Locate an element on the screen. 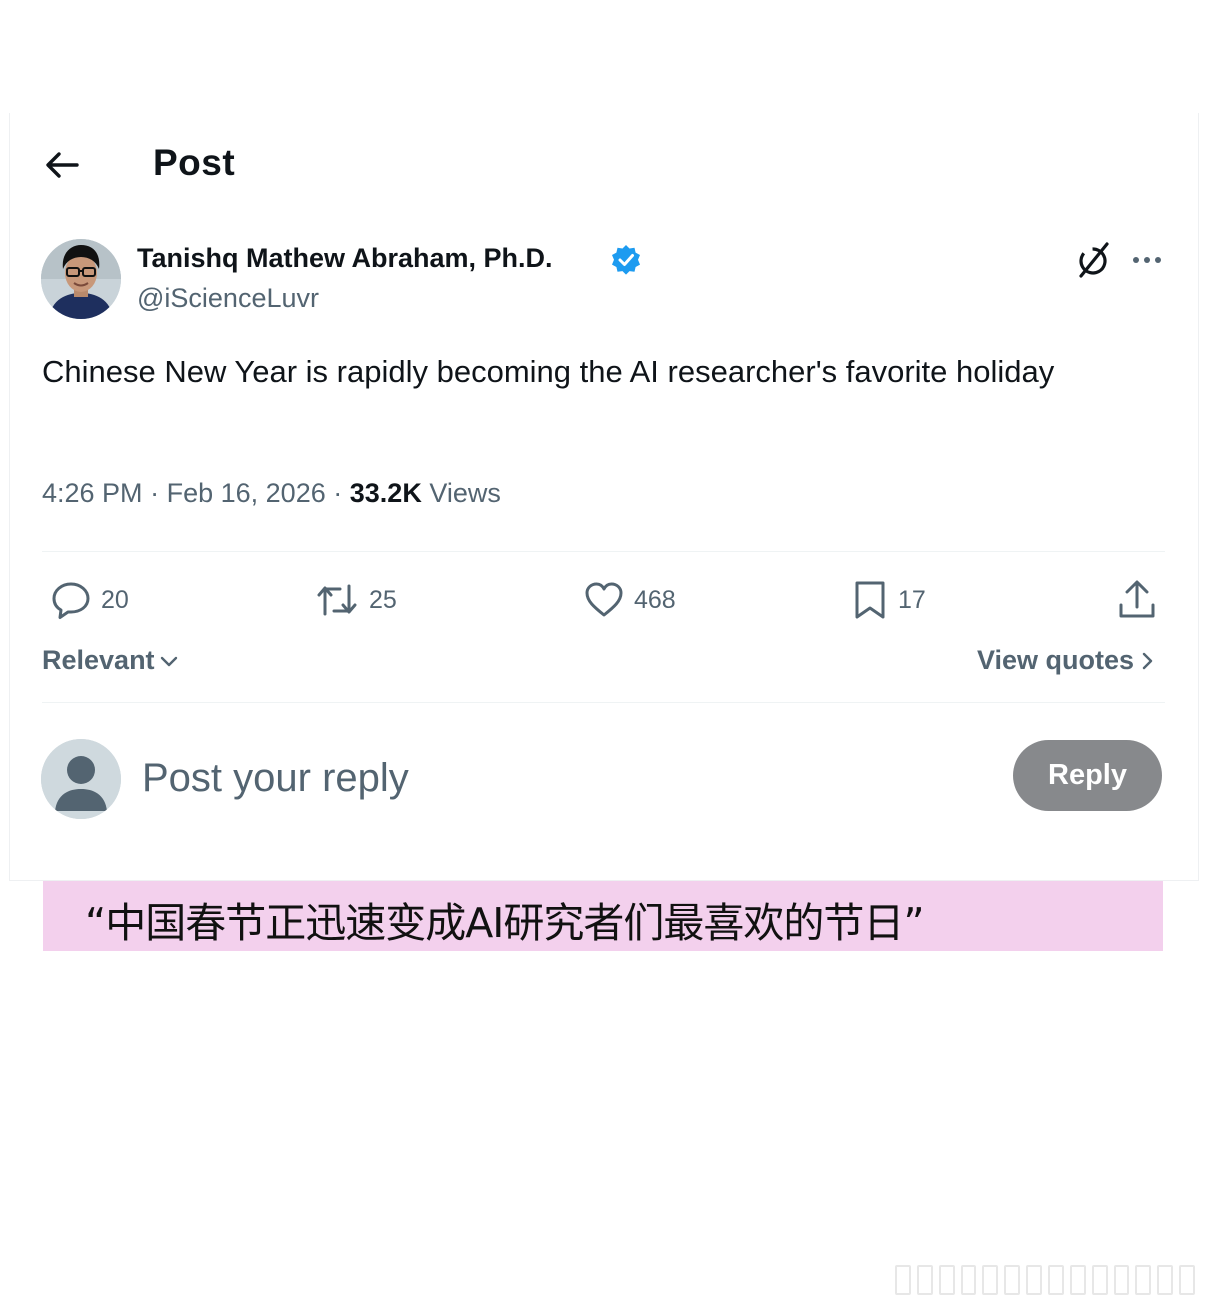 Image resolution: width=1206 pixels, height=1307 pixels. reply-button: Reply is located at coordinates (1087, 775).